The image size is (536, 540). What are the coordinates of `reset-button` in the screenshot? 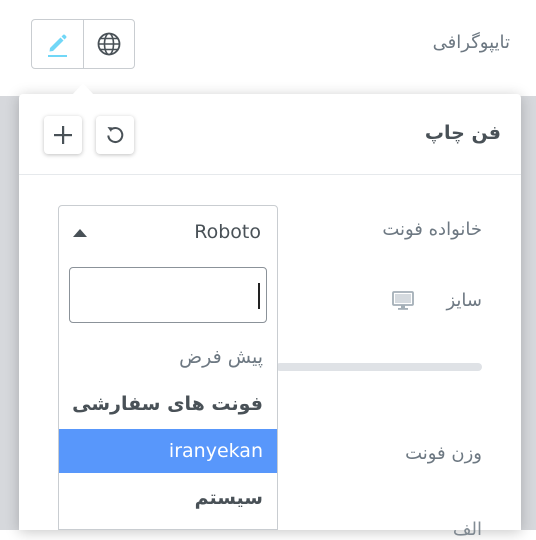 It's located at (115, 135).